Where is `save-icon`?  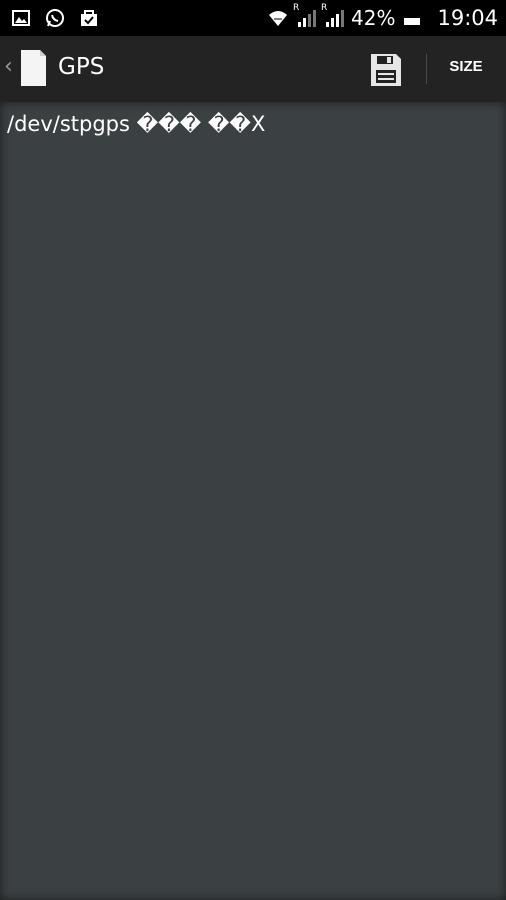
save-icon is located at coordinates (386, 70).